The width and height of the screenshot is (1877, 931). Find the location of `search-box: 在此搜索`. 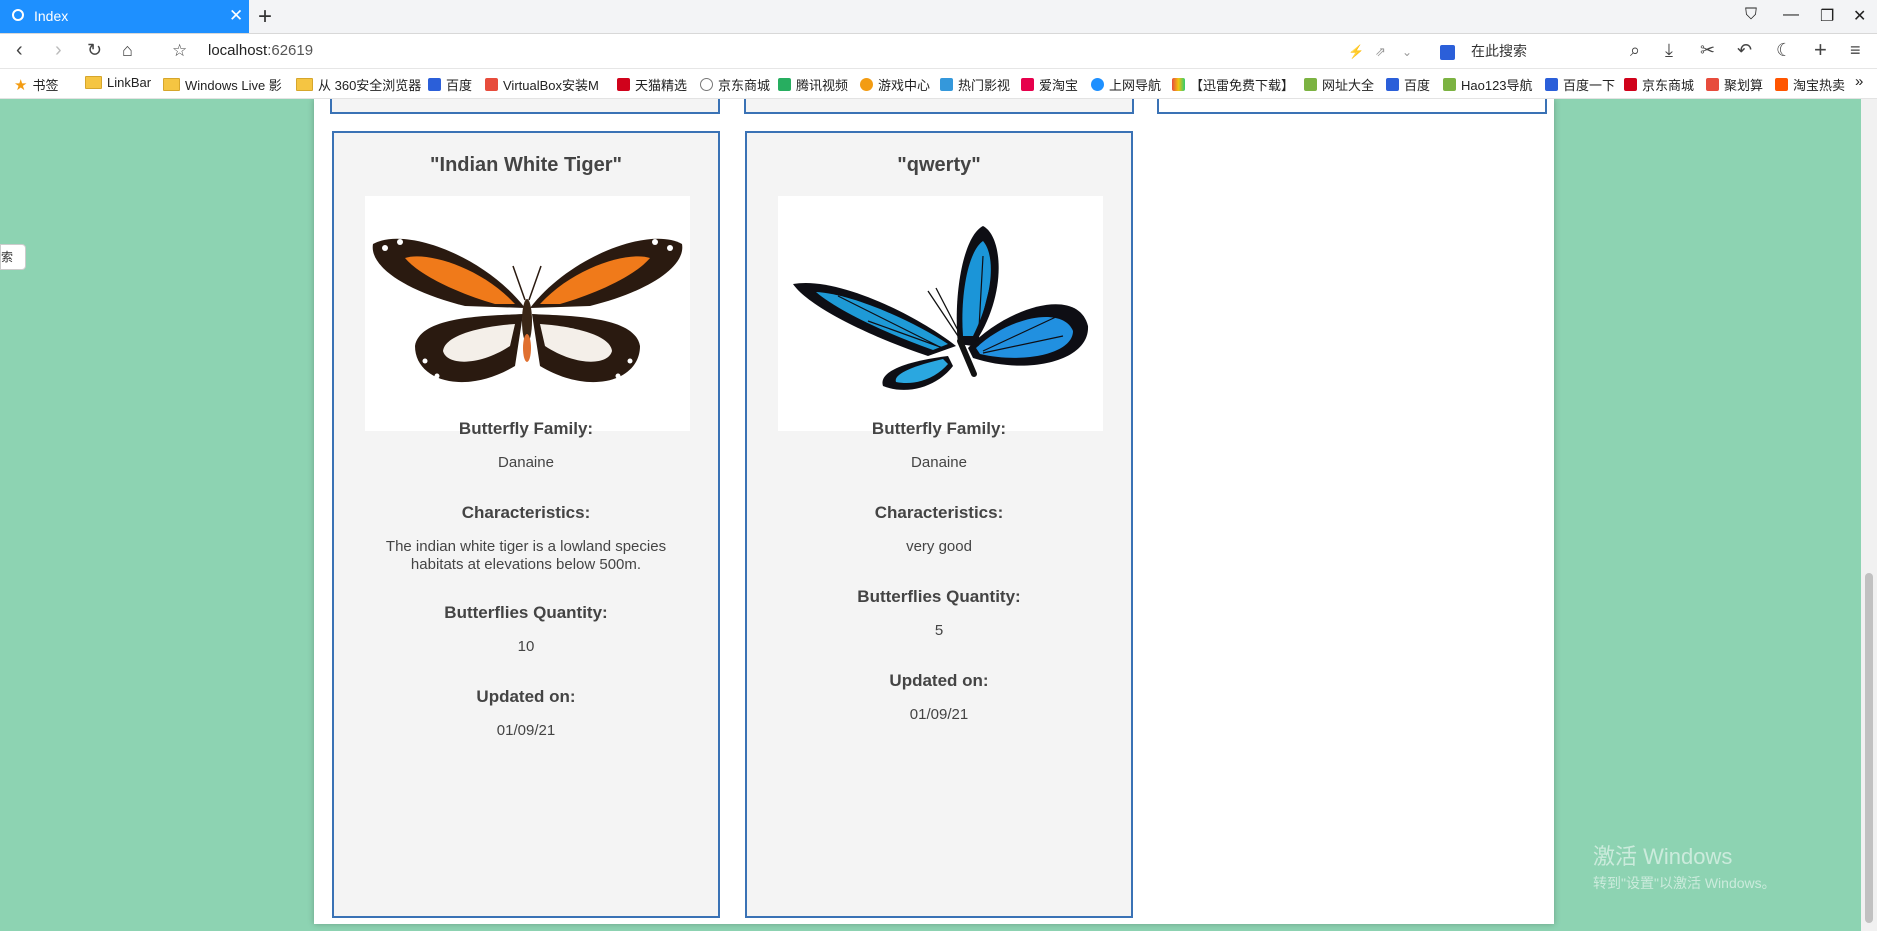

search-box: 在此搜索 is located at coordinates (1483, 51).